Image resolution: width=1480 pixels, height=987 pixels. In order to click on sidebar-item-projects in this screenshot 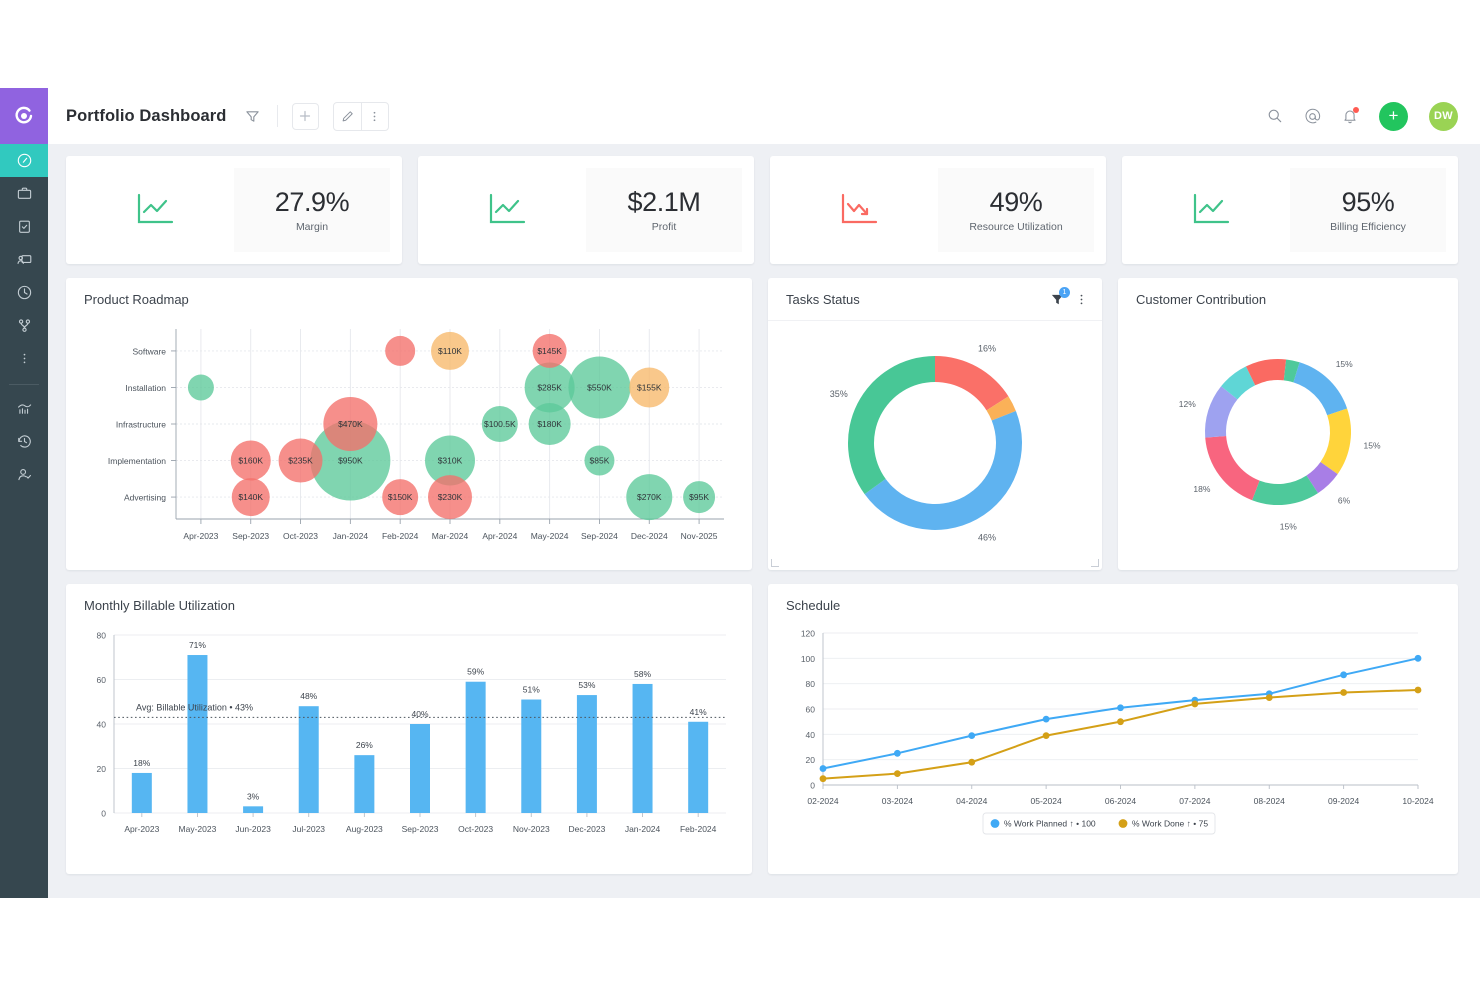, I will do `click(24, 193)`.